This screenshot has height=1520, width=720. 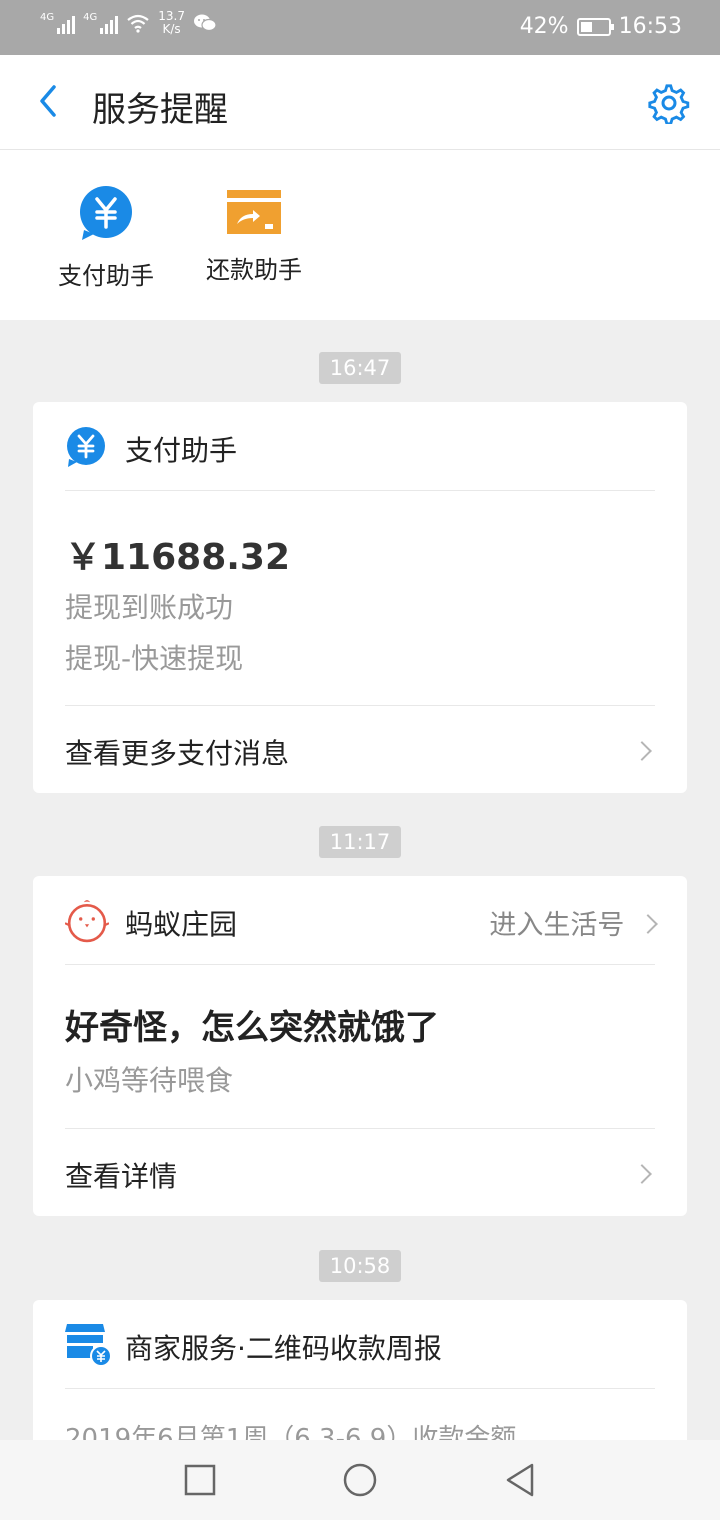 I want to click on card-header: 商家服务·二维码收款周报, so click(x=360, y=1344).